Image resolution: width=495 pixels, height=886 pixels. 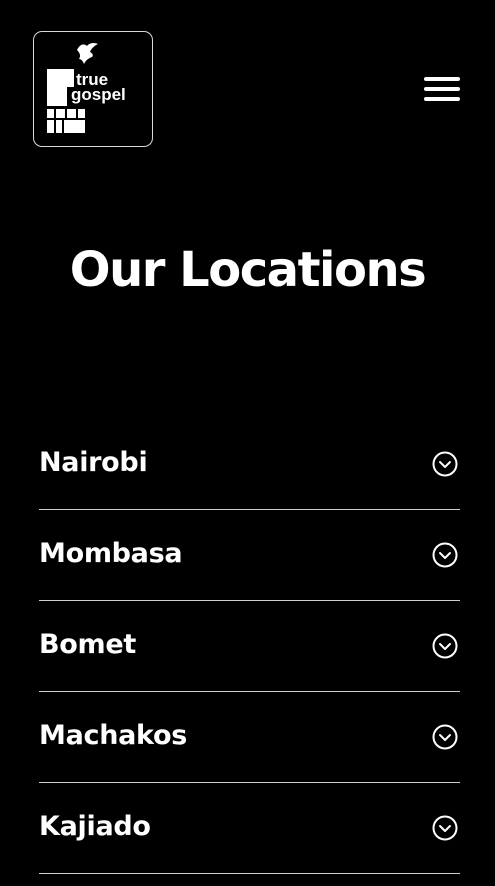 I want to click on svg-text: gospel, so click(x=98, y=94).